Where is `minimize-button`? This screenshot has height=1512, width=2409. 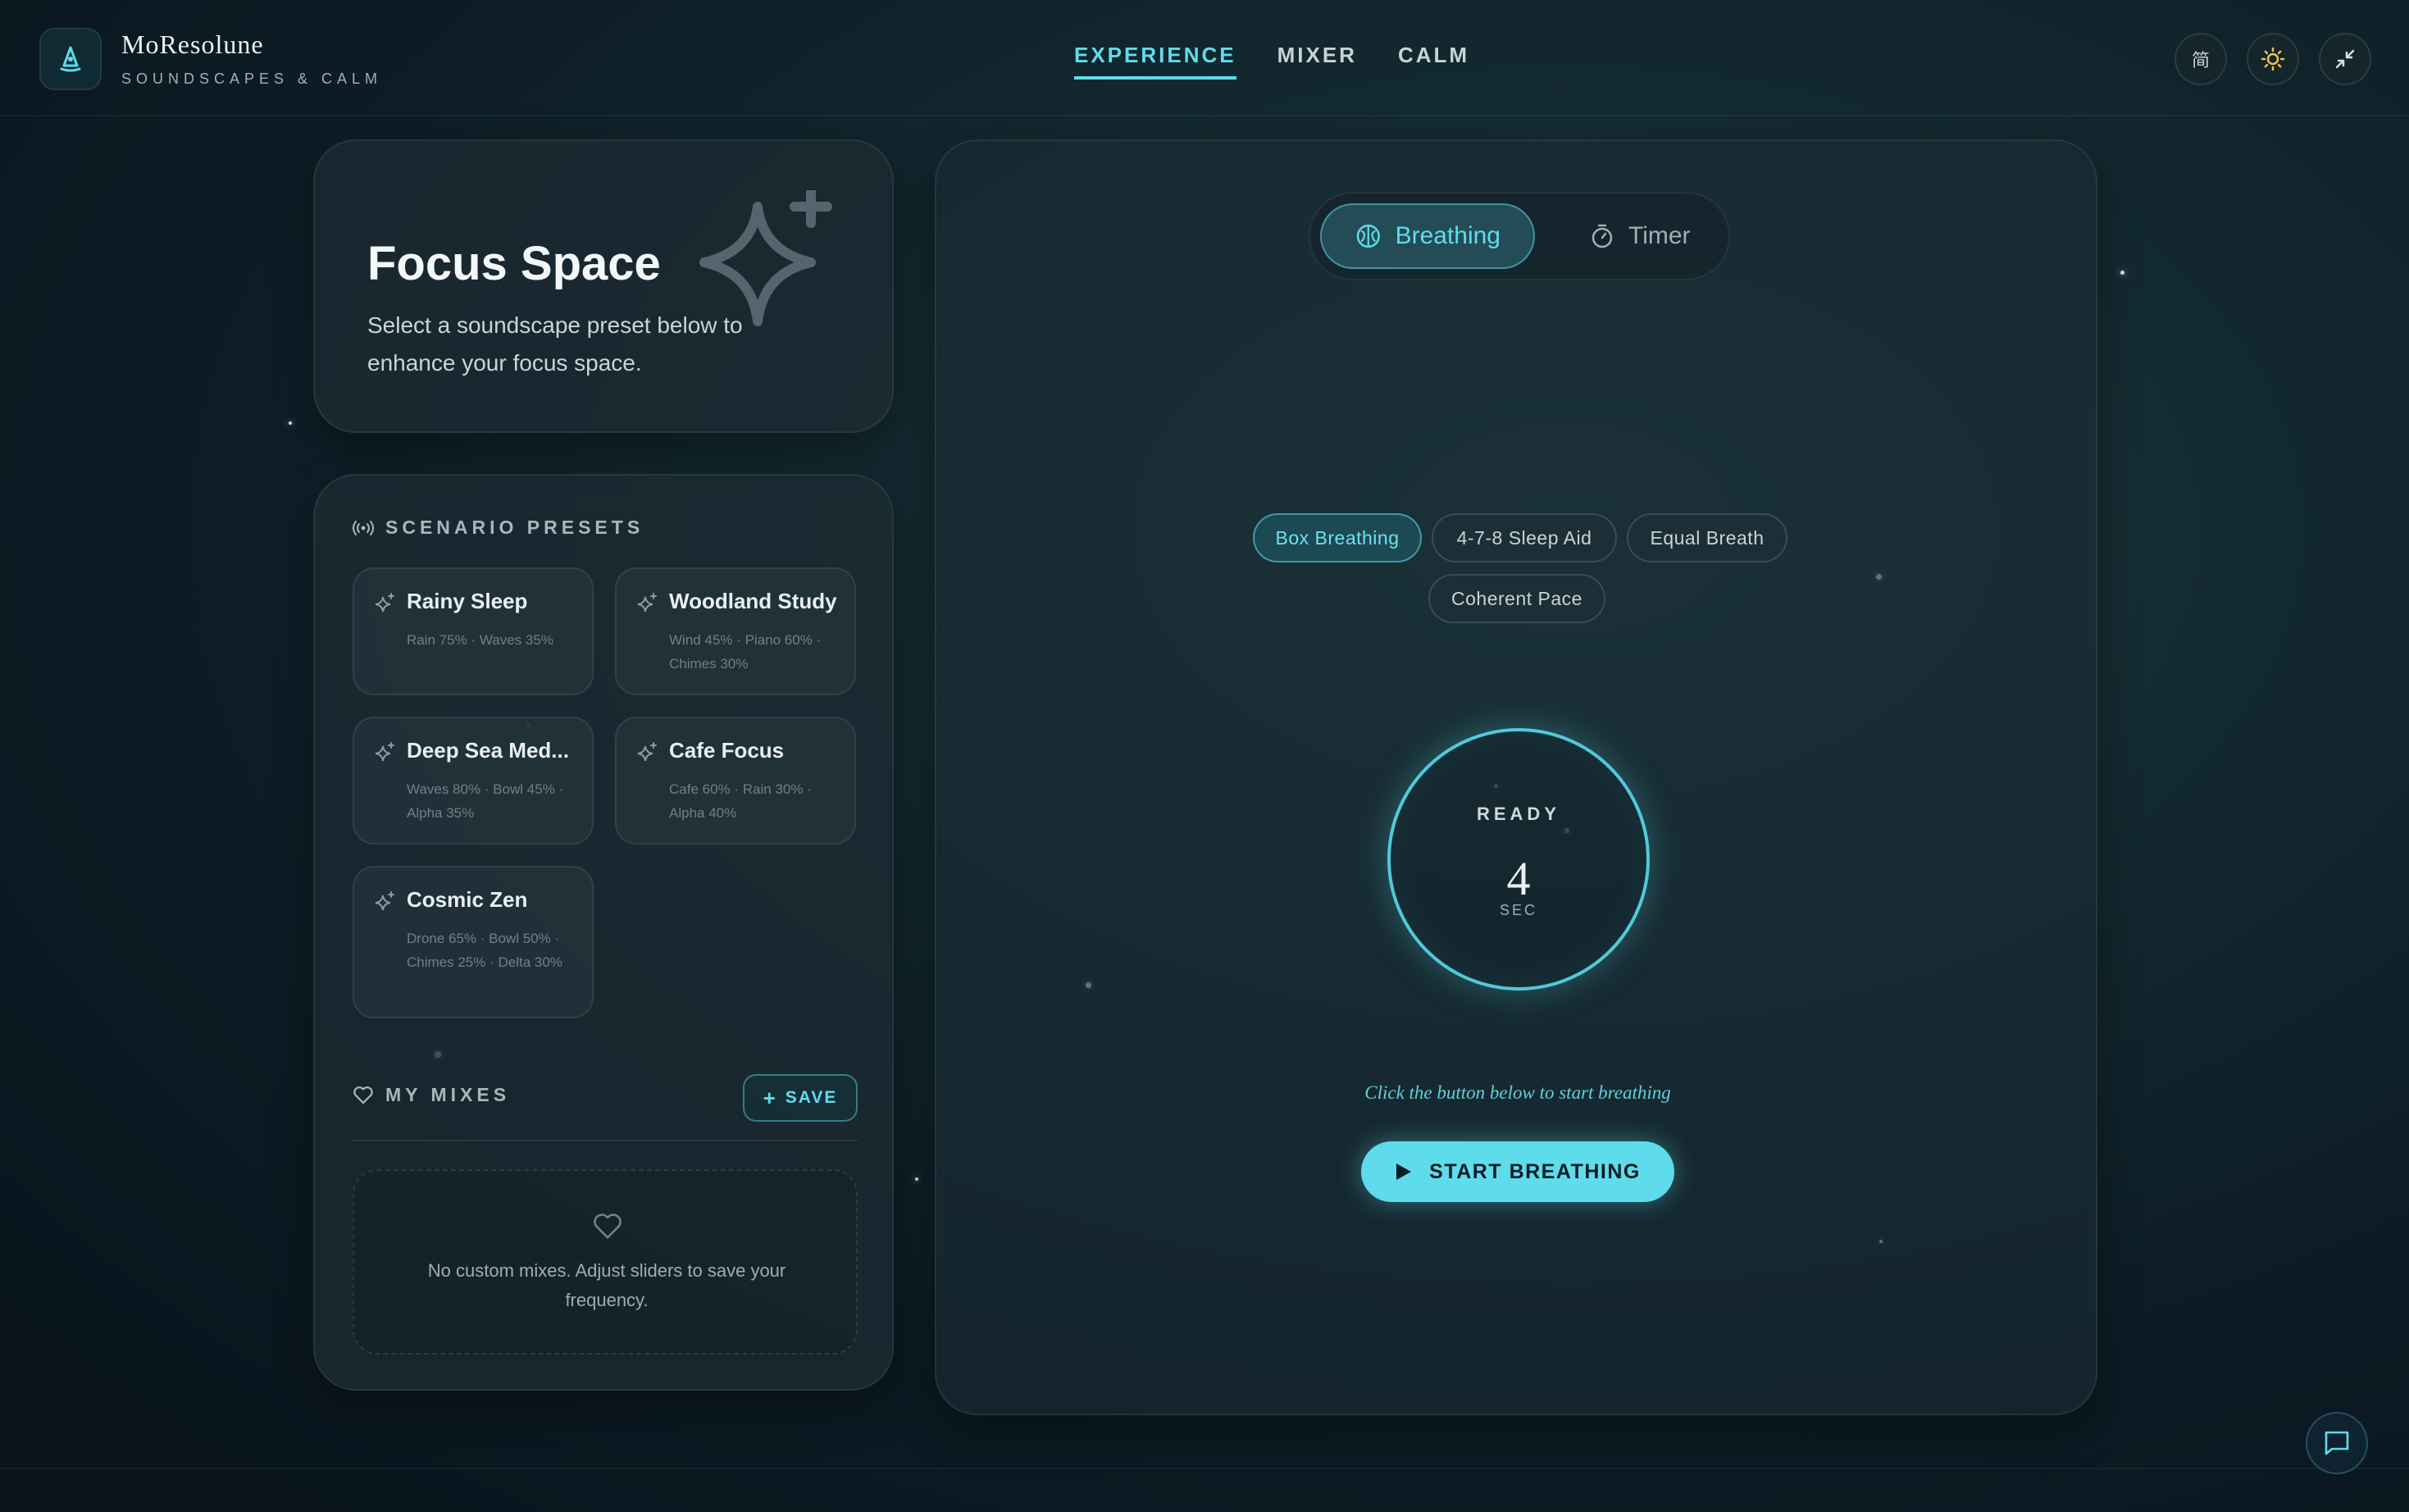 minimize-button is located at coordinates (2345, 59).